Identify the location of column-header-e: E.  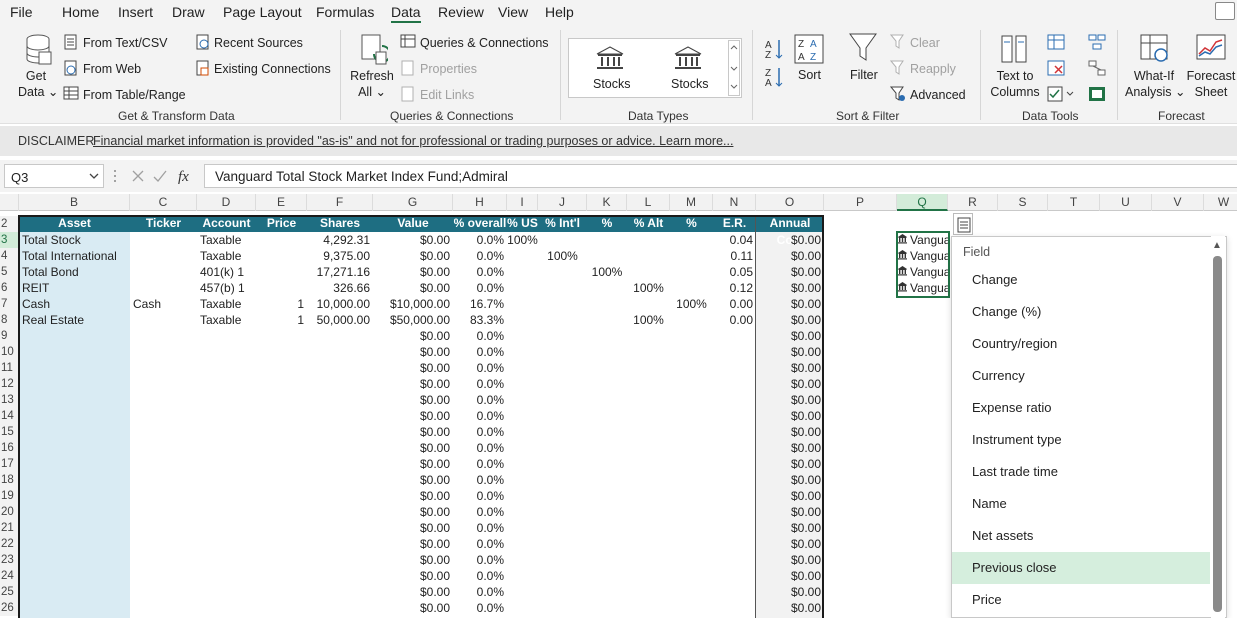
(281, 202).